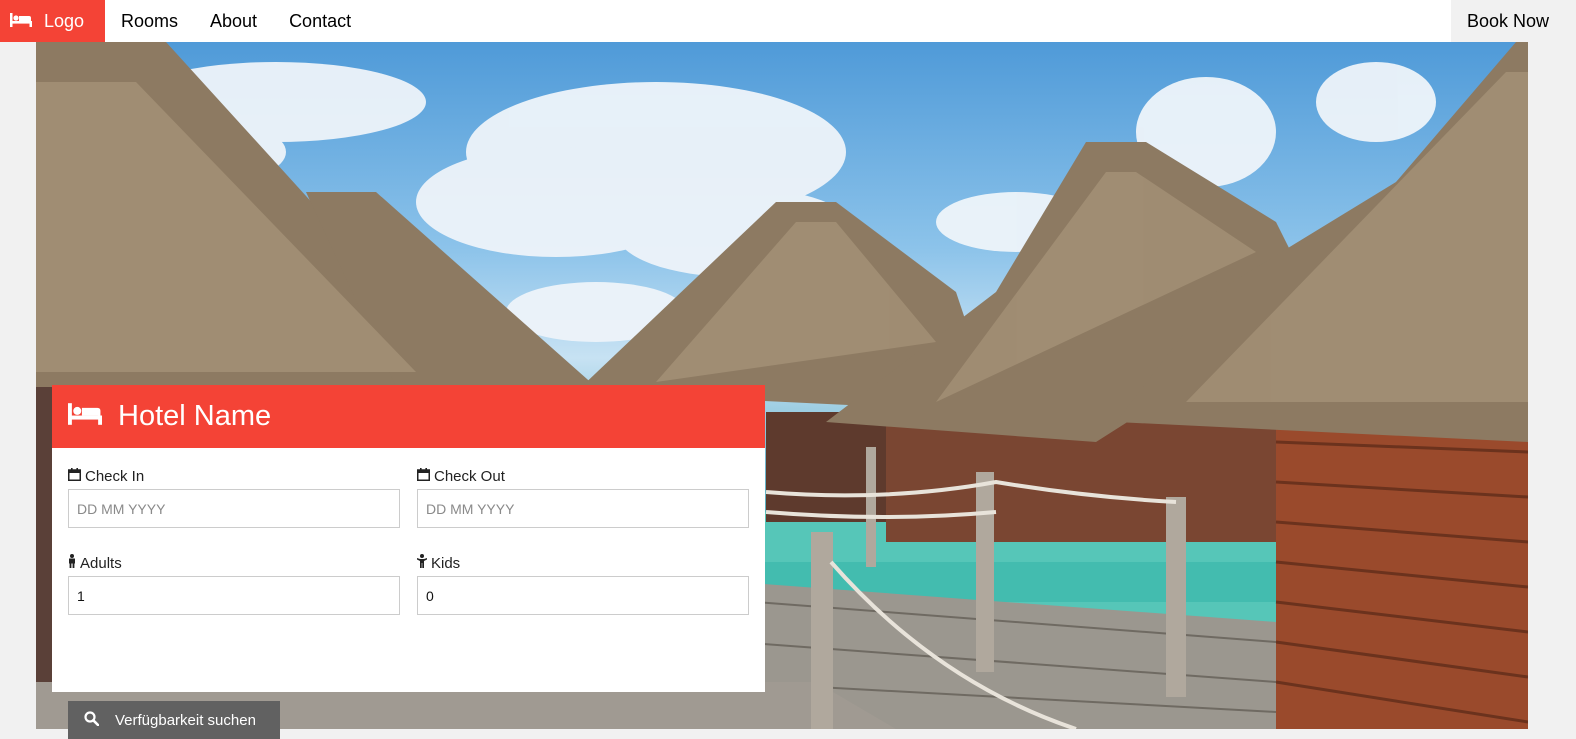 The image size is (1576, 739). What do you see at coordinates (234, 508) in the screenshot?
I see `check-in-input` at bounding box center [234, 508].